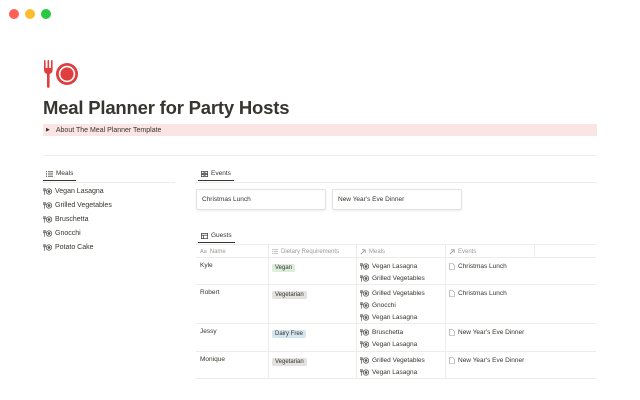 The height and width of the screenshot is (400, 640). Describe the element at coordinates (396, 182) in the screenshot. I see `events-tab-underline` at that location.